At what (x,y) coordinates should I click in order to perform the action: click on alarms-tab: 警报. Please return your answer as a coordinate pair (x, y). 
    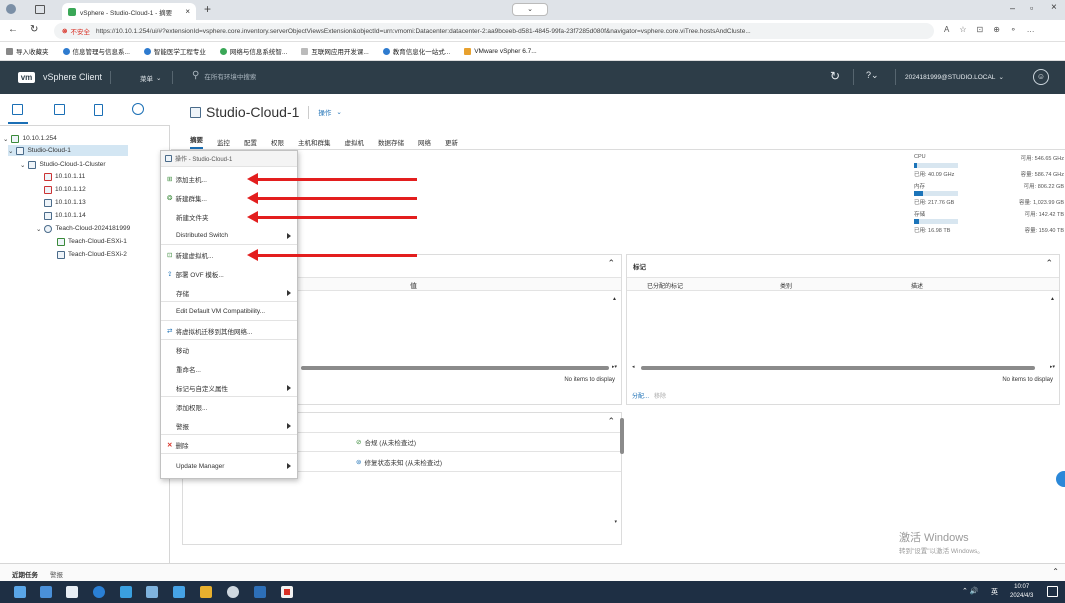
    Looking at the image, I should click on (56, 574).